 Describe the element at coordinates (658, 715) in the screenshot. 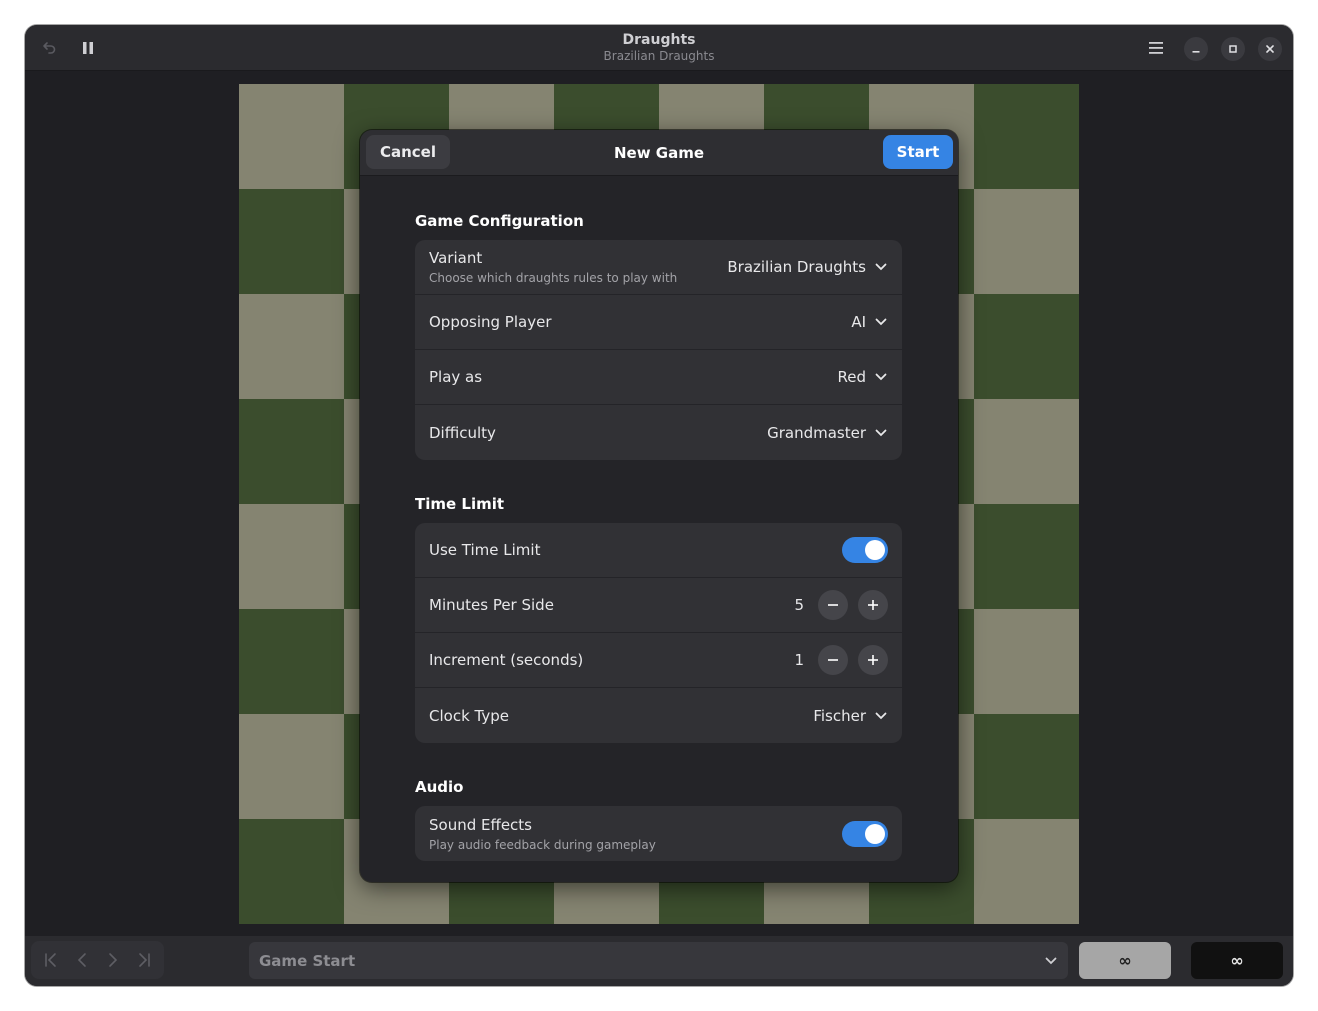

I see `clock-type-row: Clock Type Fischer` at that location.